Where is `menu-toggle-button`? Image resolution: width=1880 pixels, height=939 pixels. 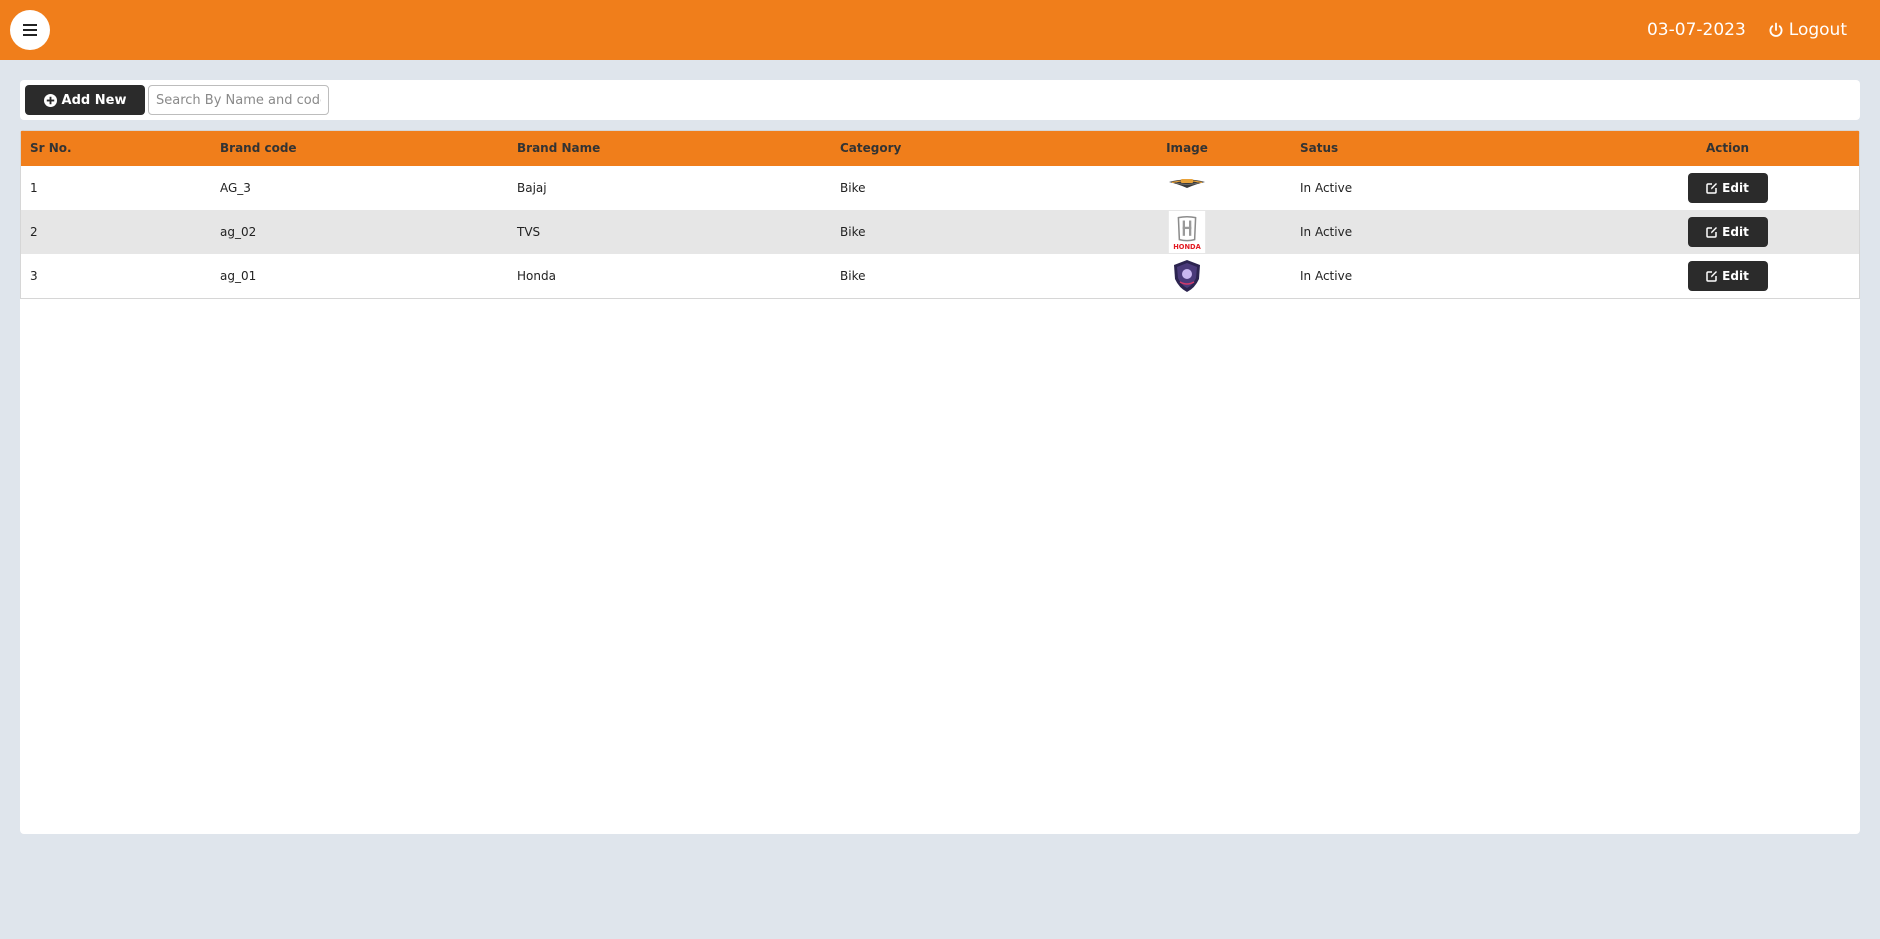
menu-toggle-button is located at coordinates (30, 30).